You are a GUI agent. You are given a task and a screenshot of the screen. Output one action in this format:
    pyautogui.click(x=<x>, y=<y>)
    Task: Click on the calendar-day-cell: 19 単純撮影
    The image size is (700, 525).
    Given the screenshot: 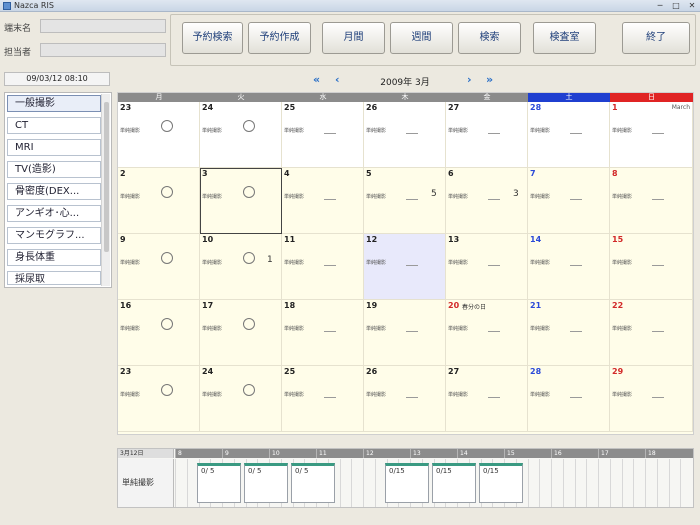 What is the action you would take?
    pyautogui.click(x=405, y=333)
    